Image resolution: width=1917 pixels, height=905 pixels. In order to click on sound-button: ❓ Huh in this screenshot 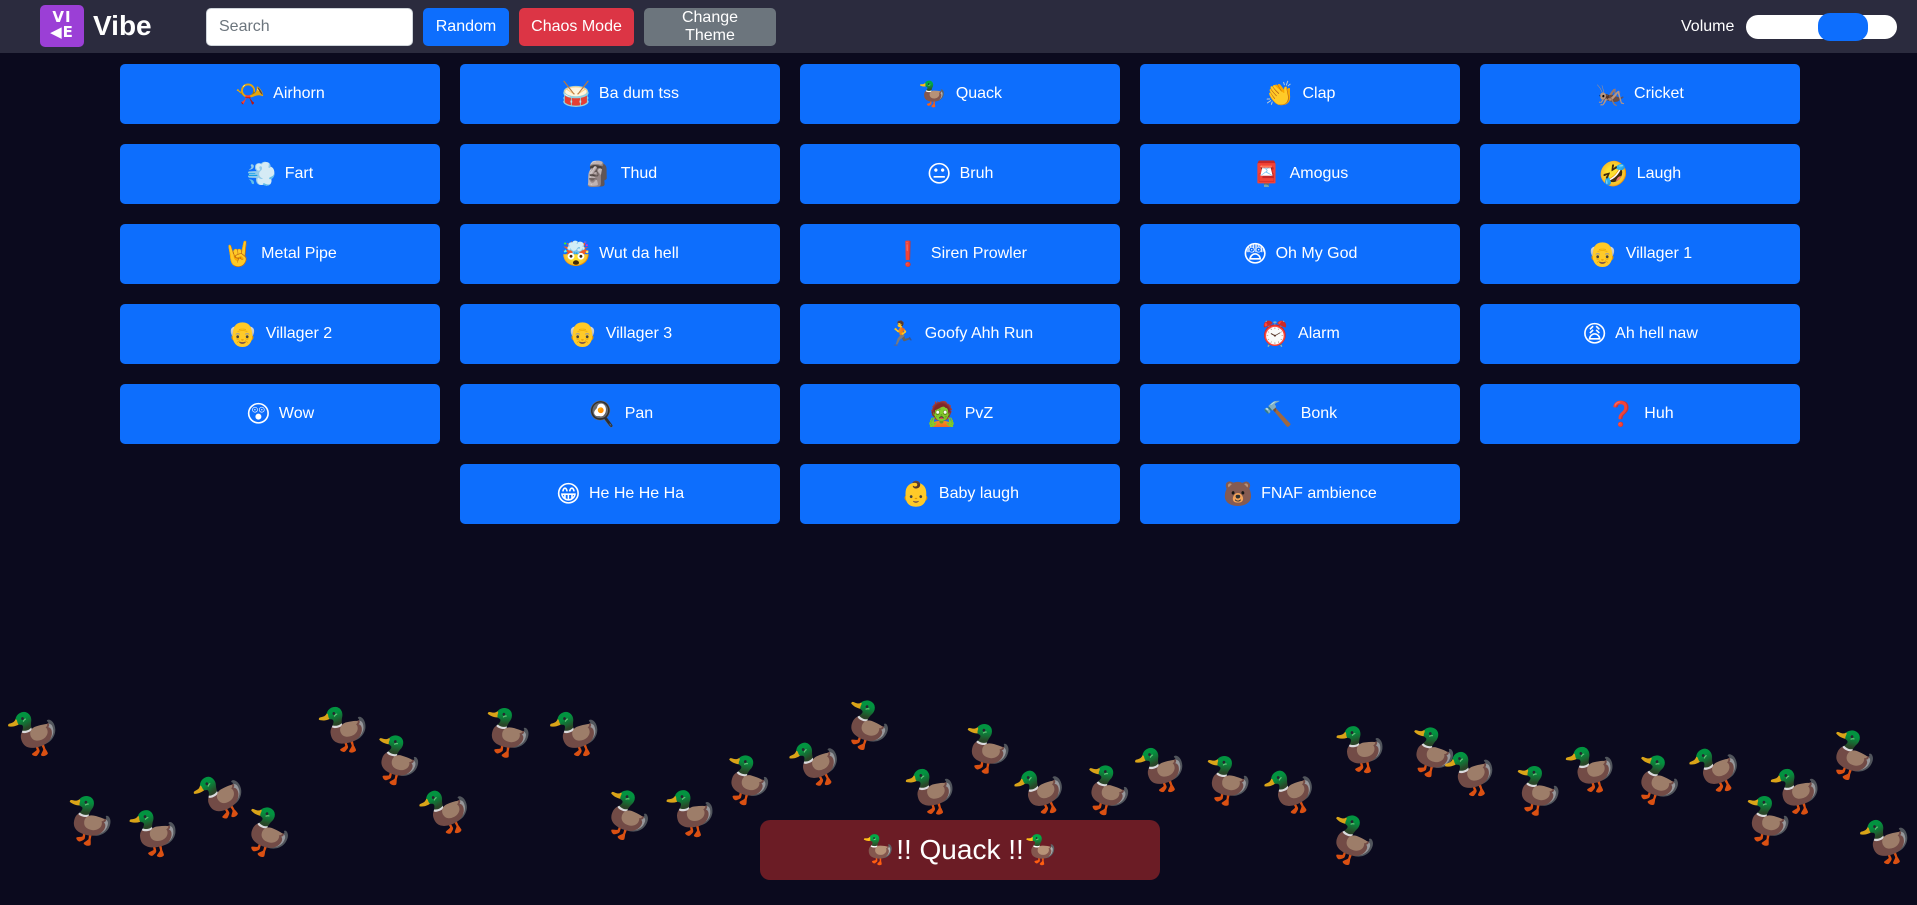, I will do `click(1640, 414)`.